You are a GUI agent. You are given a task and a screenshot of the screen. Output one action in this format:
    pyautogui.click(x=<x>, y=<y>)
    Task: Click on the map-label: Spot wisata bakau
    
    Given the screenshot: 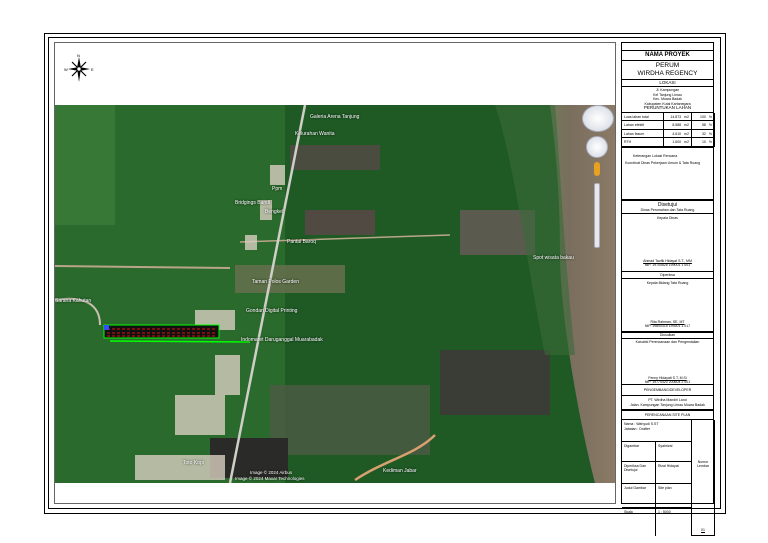 What is the action you would take?
    pyautogui.click(x=553, y=258)
    